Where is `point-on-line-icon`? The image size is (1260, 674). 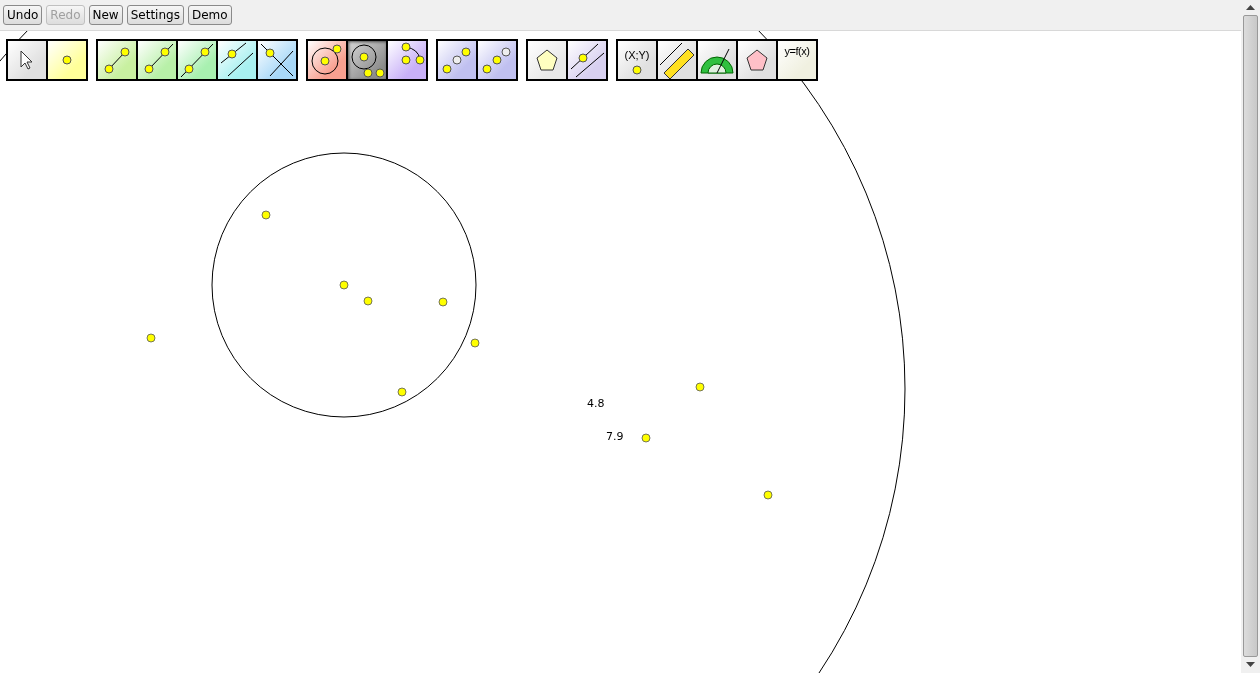
point-on-line-icon is located at coordinates (587, 60).